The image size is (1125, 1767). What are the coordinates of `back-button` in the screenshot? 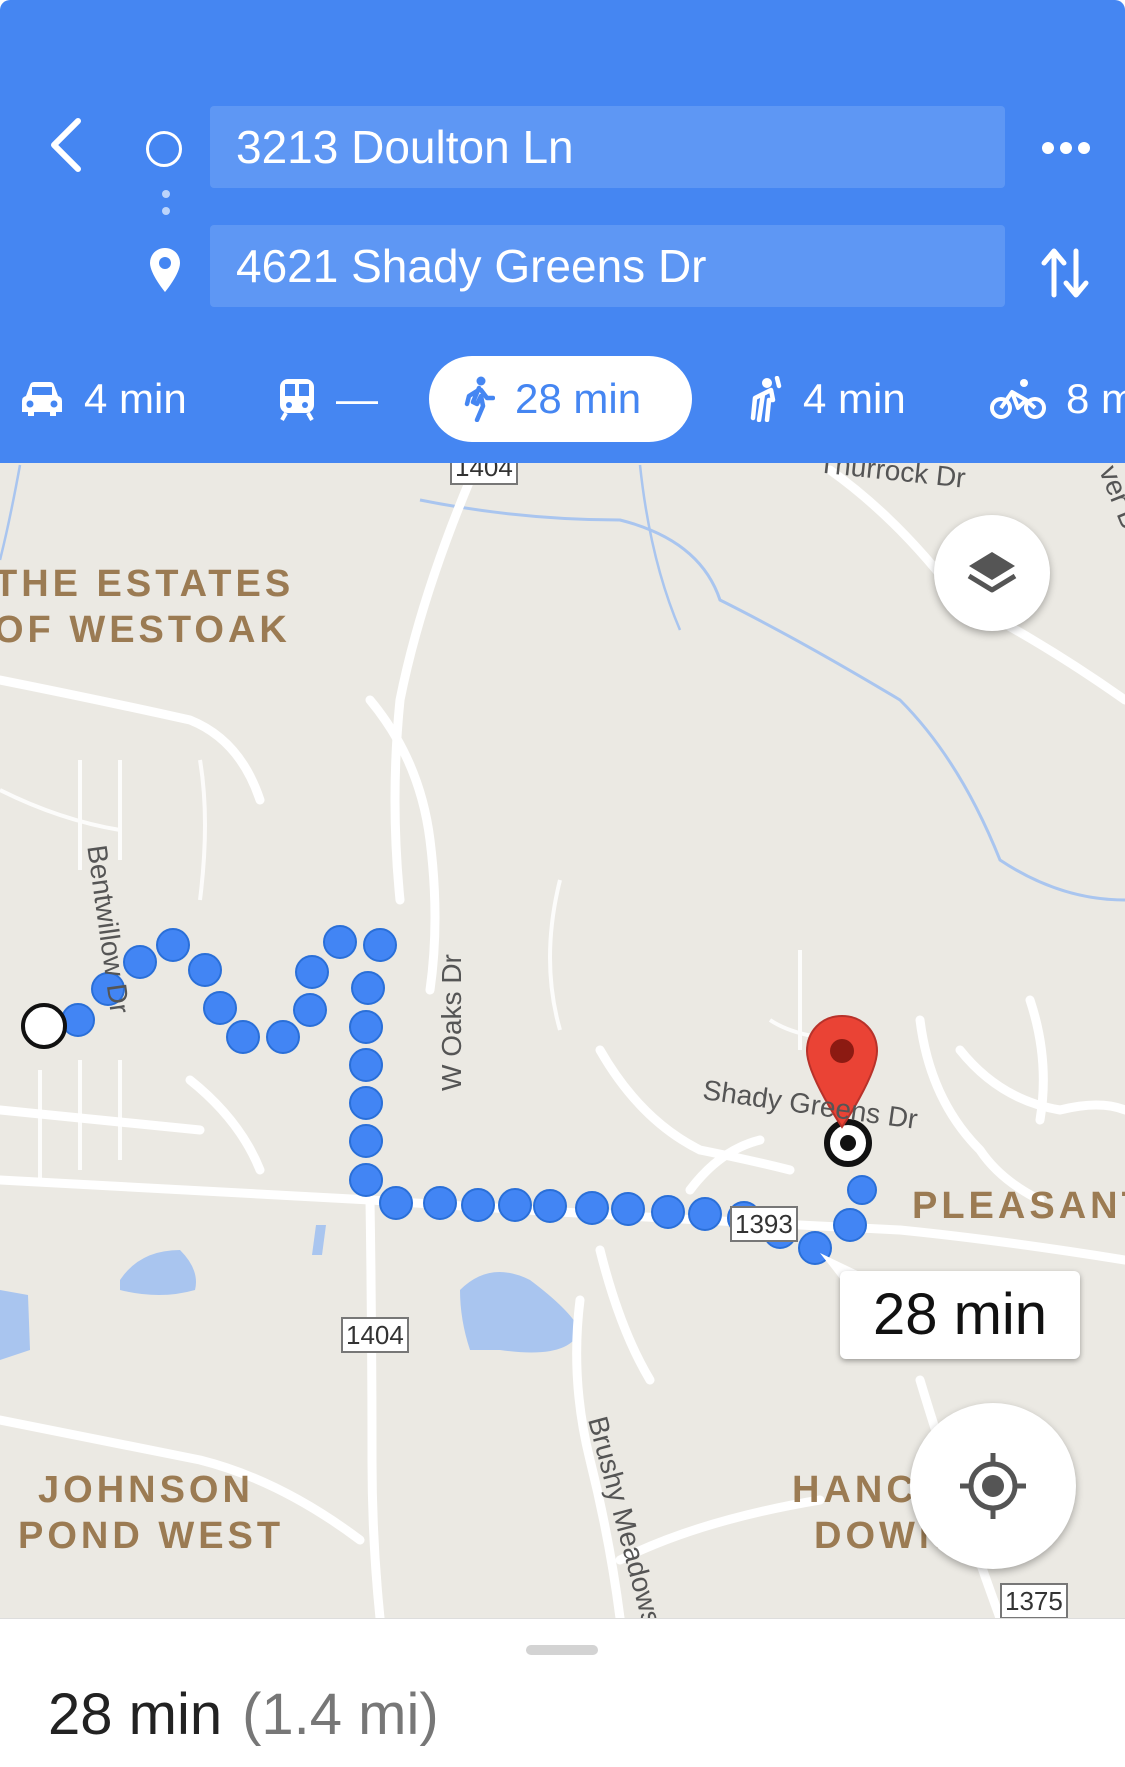 It's located at (66, 145).